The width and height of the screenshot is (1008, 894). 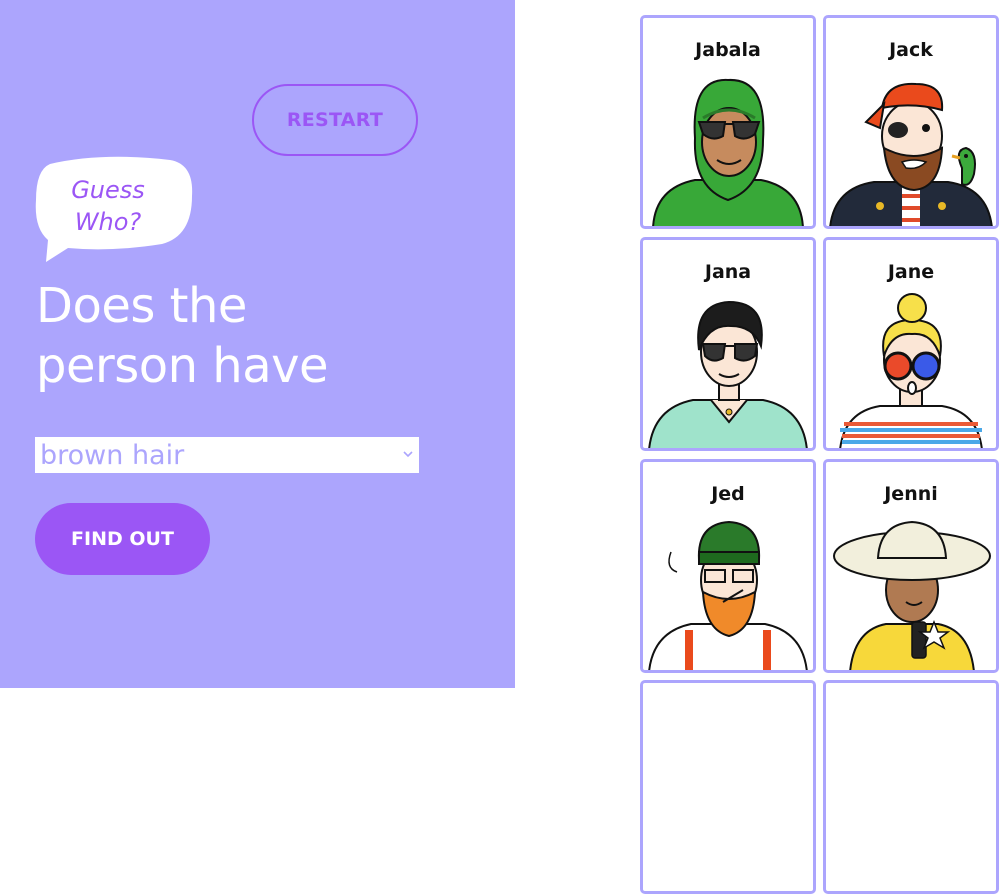 What do you see at coordinates (728, 272) in the screenshot?
I see `card-name: Jana` at bounding box center [728, 272].